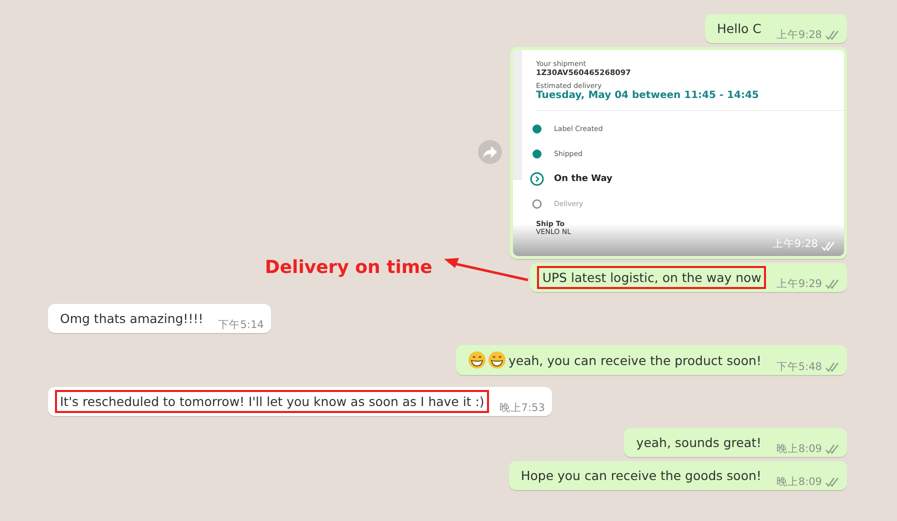  What do you see at coordinates (648, 95) in the screenshot?
I see `estimated-delivery: Tuesday, May 04 between 11:45 - 14:45` at bounding box center [648, 95].